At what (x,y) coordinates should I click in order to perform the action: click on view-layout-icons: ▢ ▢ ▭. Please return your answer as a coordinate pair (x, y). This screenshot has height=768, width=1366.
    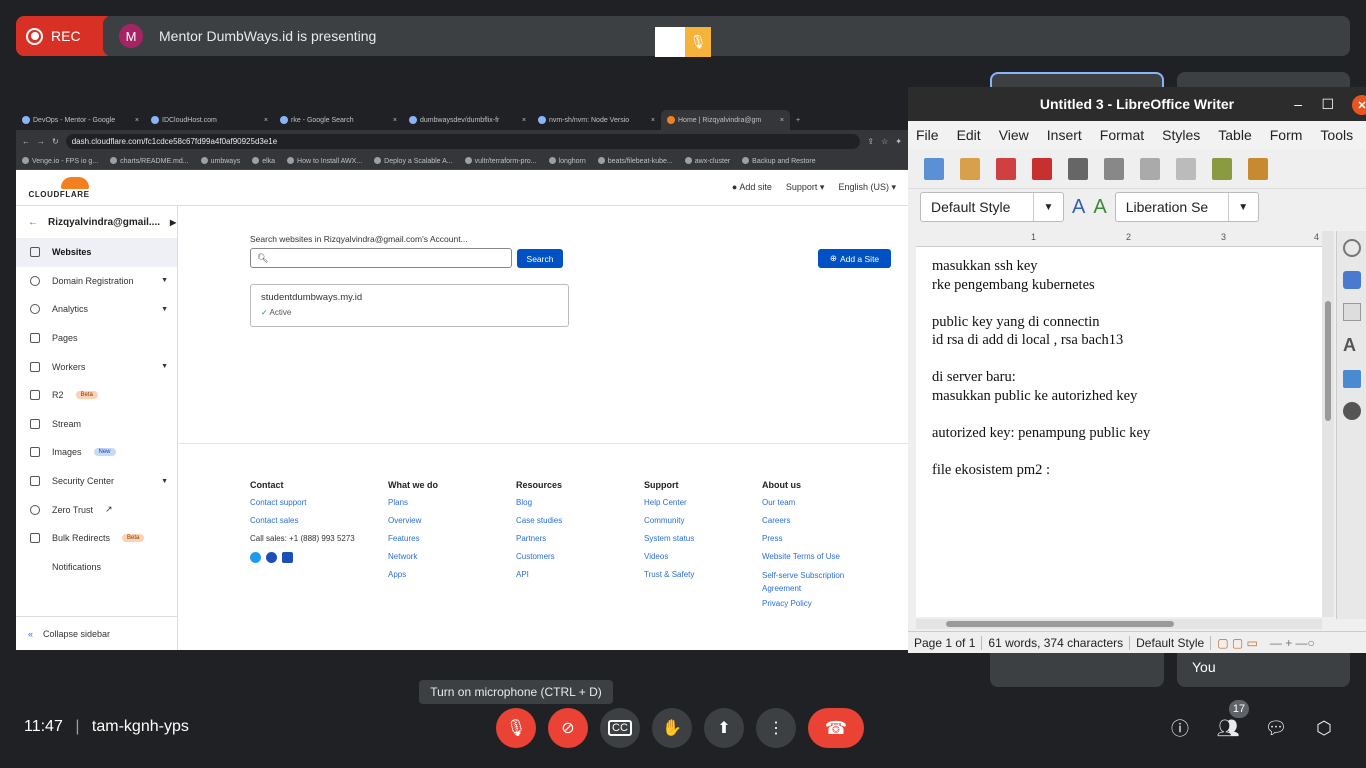
    Looking at the image, I should click on (1237, 643).